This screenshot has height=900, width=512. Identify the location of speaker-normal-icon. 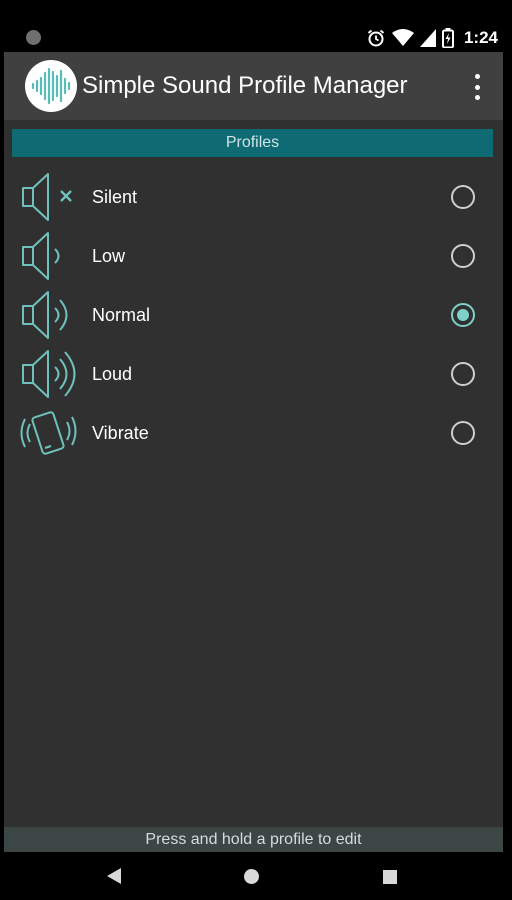
(45, 315).